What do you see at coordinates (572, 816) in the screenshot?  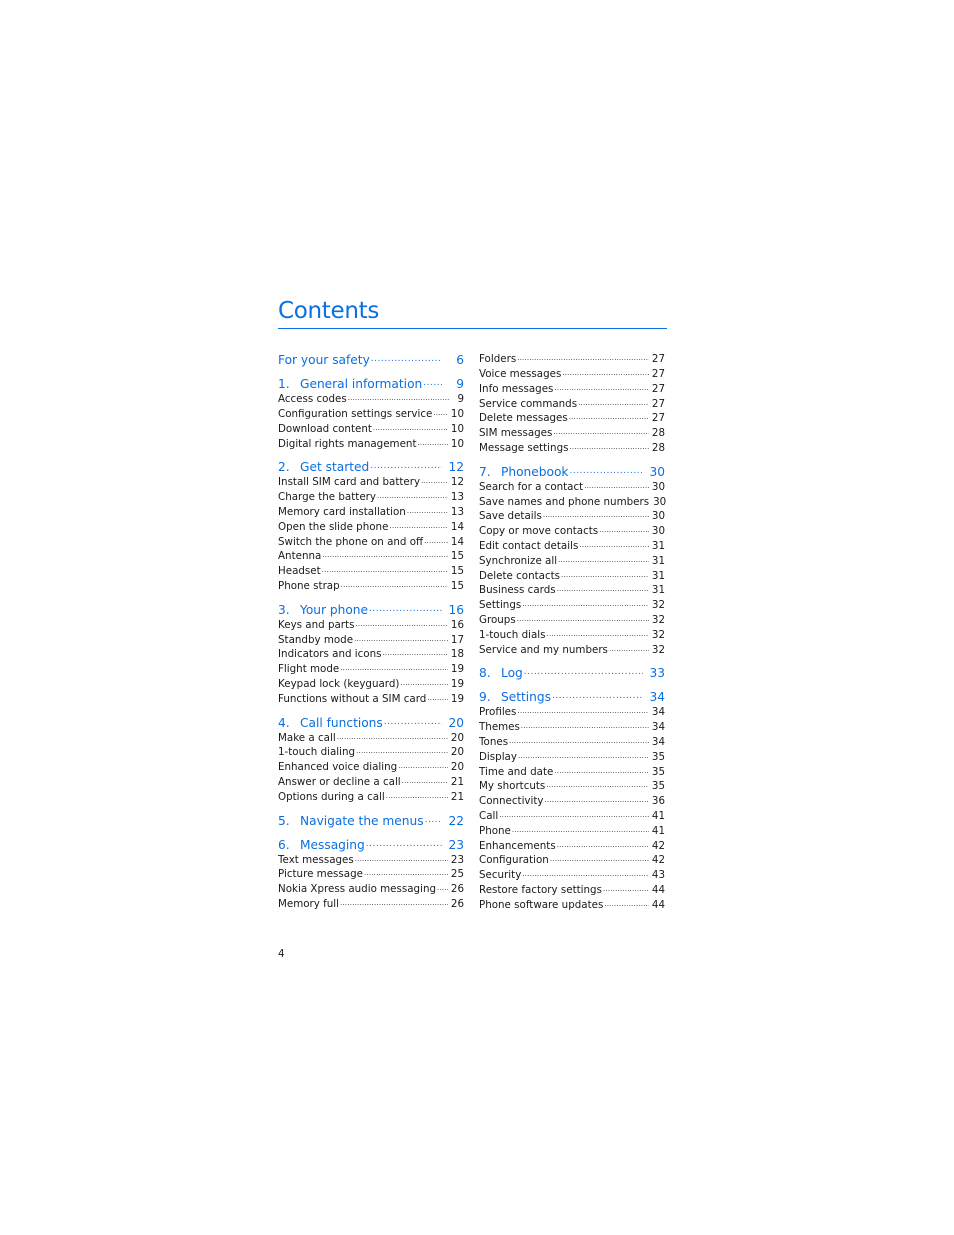 I see `toc-entry-link: Call 41` at bounding box center [572, 816].